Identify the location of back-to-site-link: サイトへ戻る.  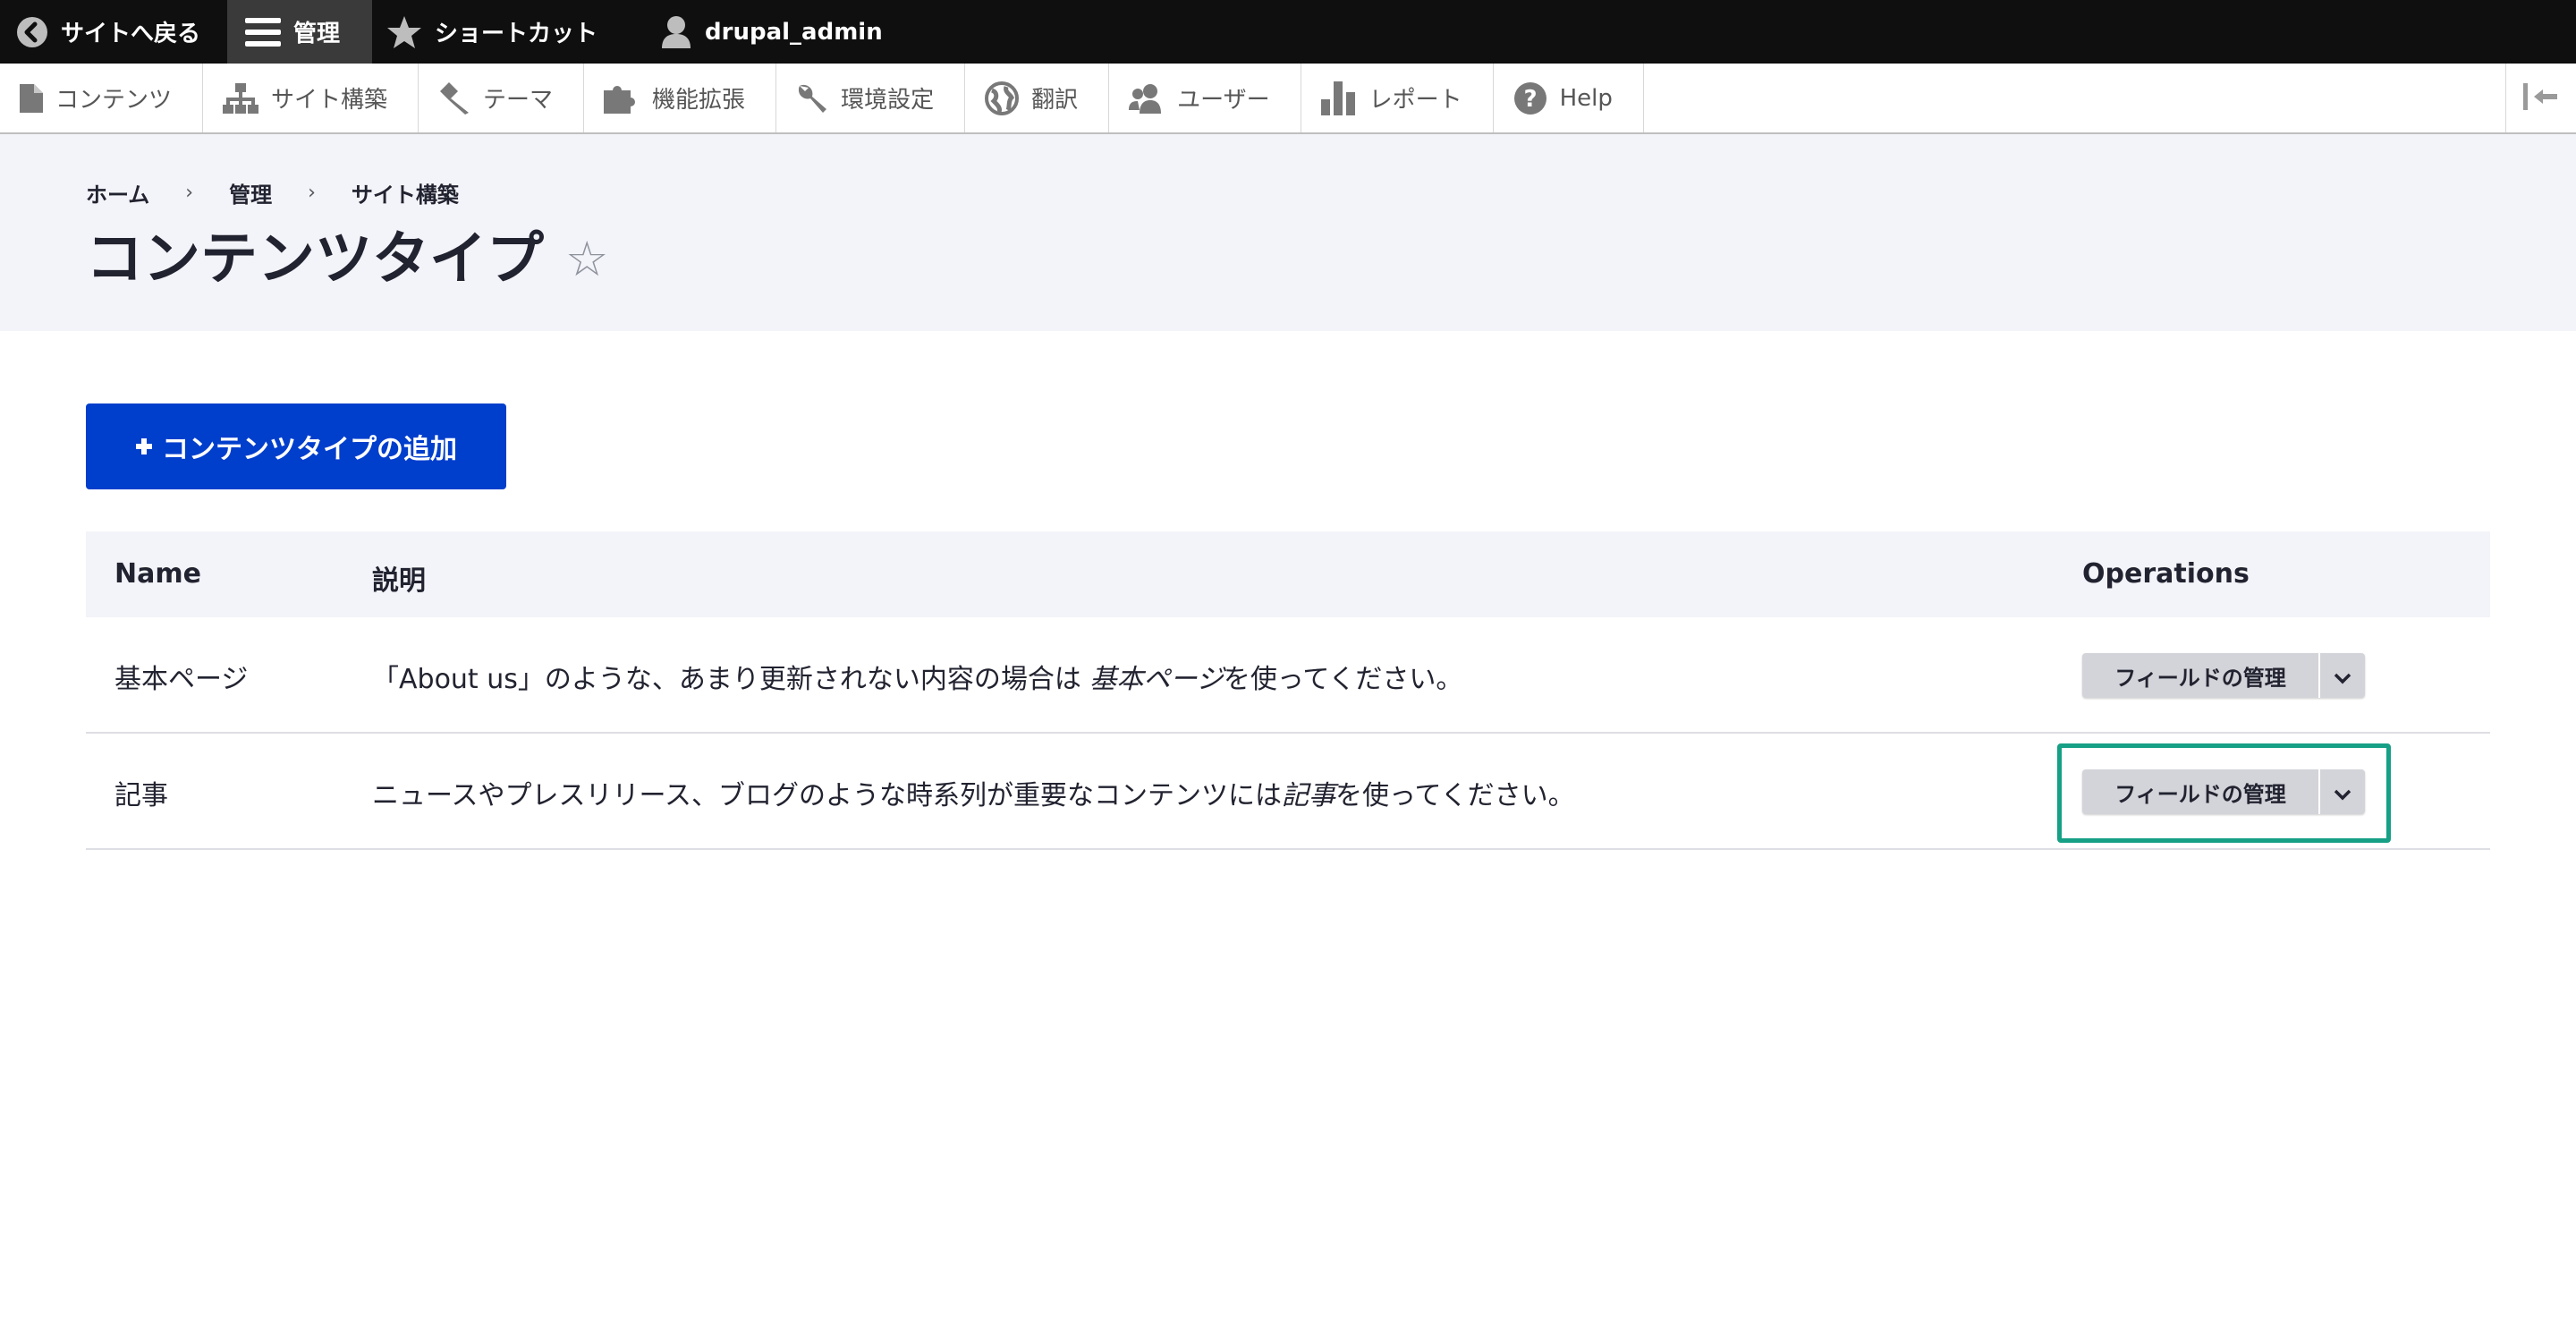
(113, 32).